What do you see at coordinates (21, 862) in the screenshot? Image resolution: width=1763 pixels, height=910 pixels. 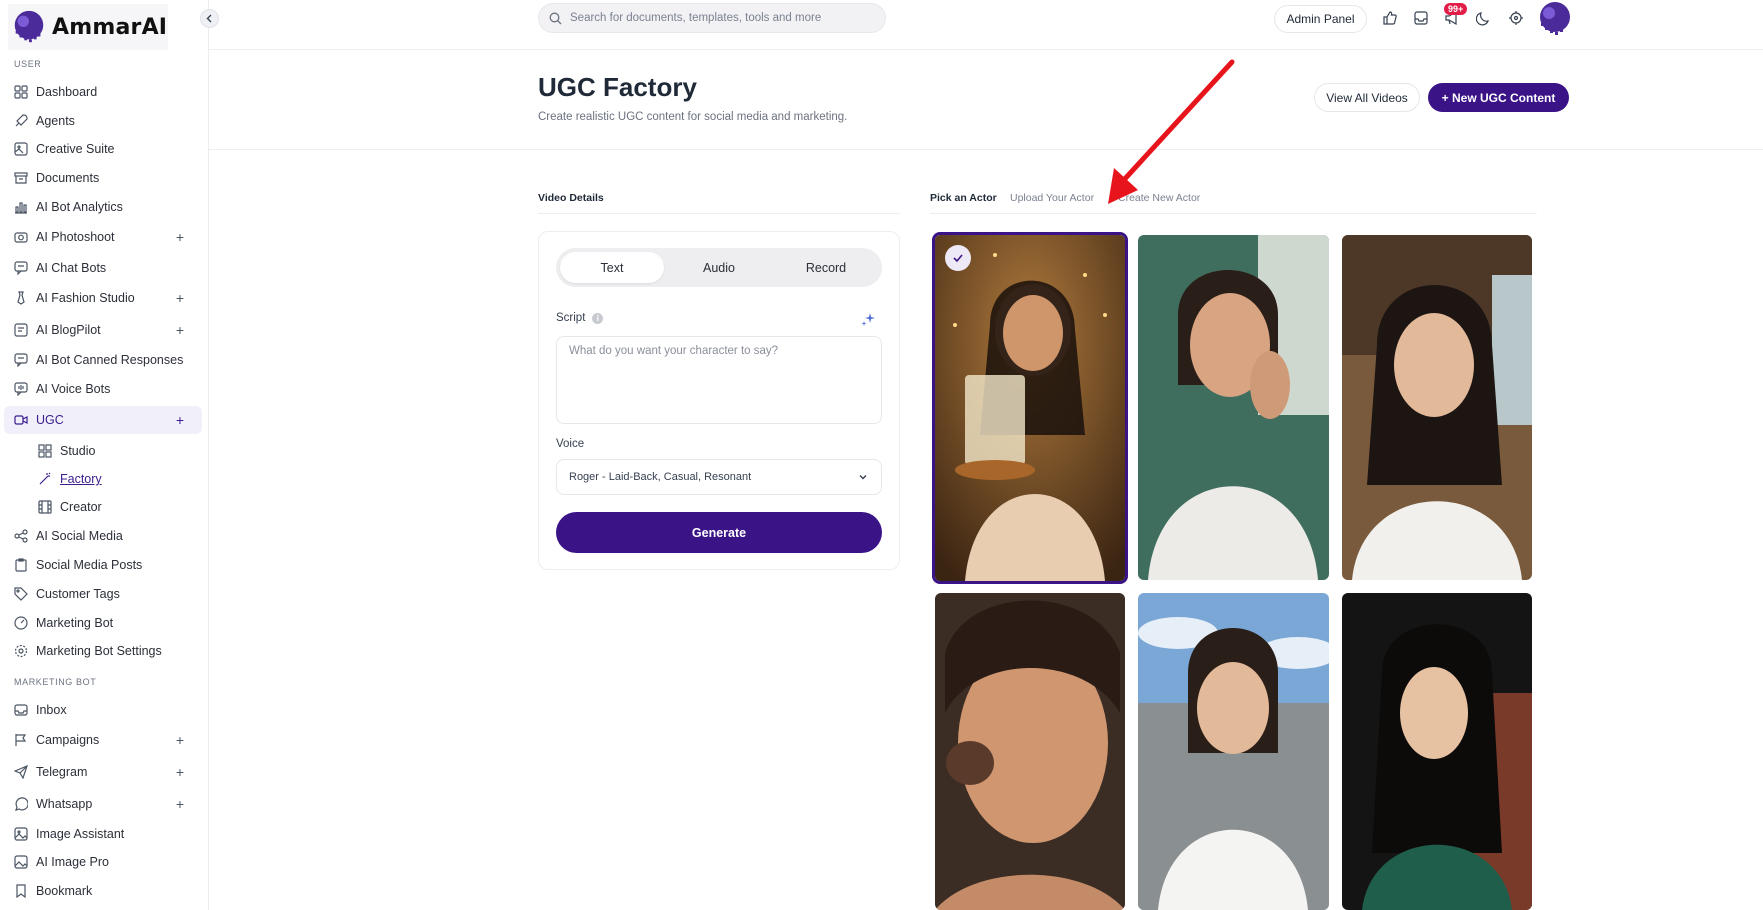 I see `image-pro-icon` at bounding box center [21, 862].